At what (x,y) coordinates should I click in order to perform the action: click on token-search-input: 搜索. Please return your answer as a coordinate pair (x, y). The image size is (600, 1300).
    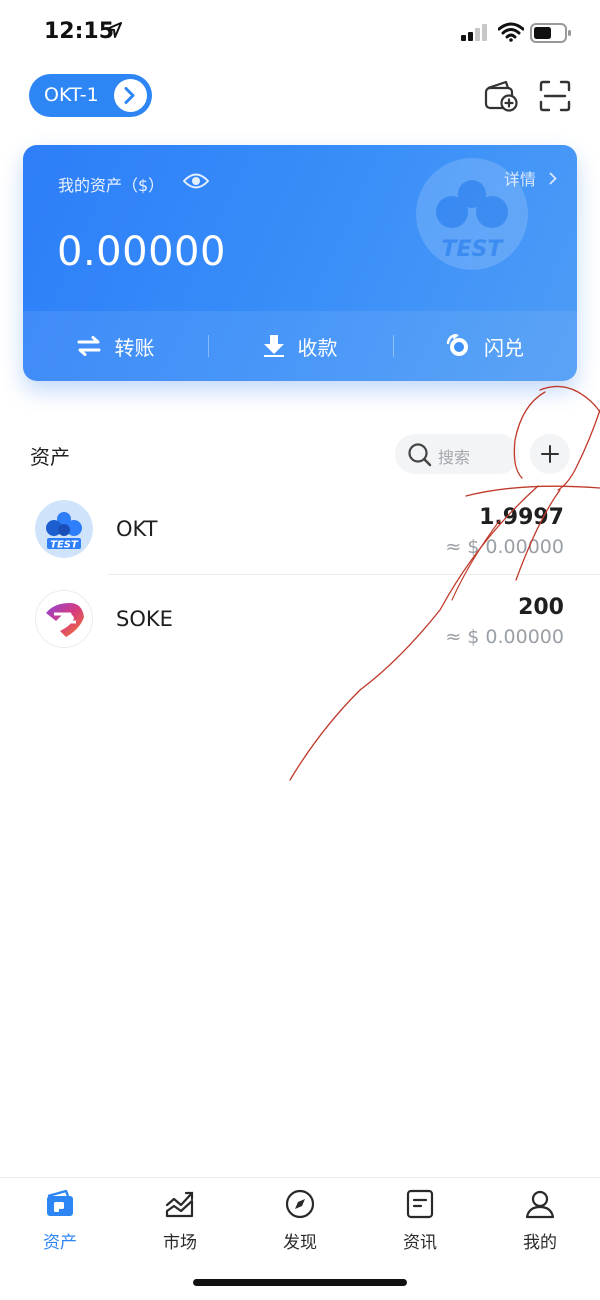
    Looking at the image, I should click on (457, 454).